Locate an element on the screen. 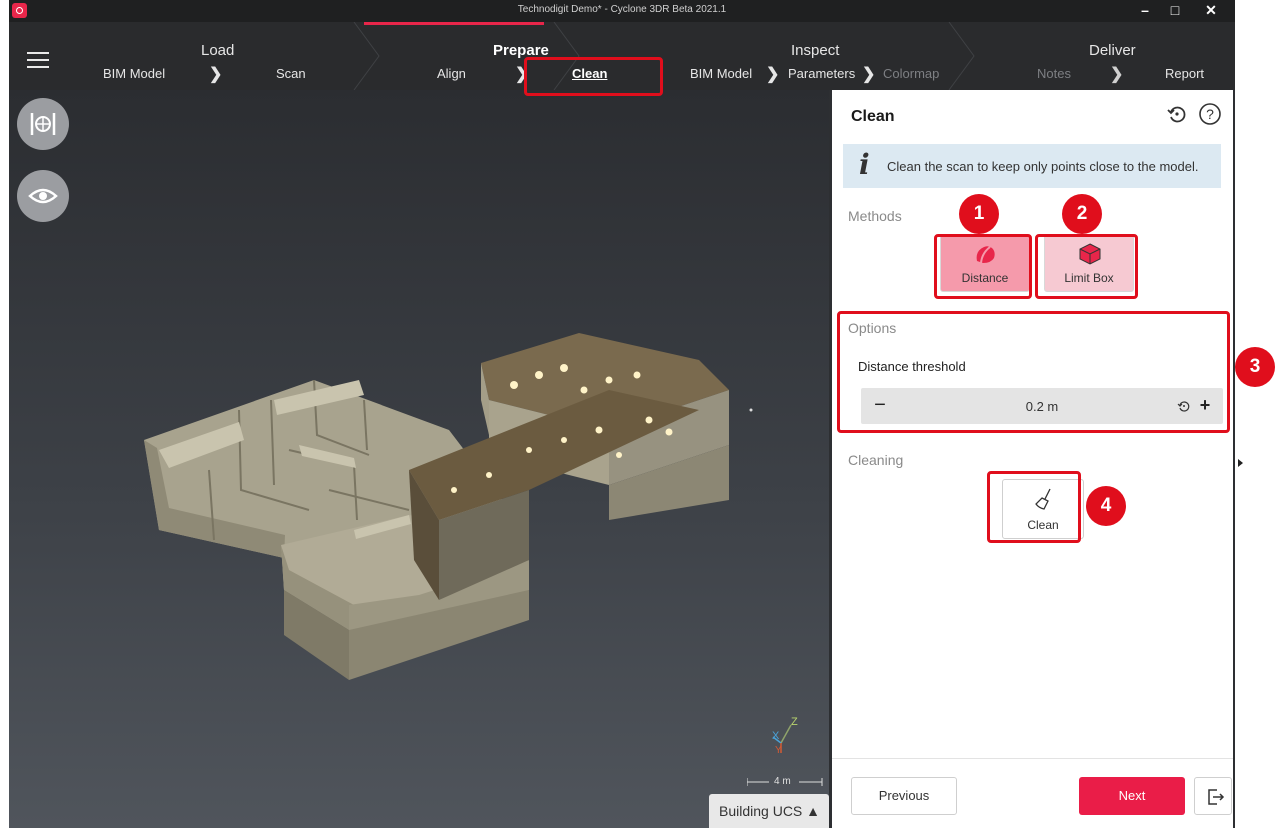  previous-button: Previous is located at coordinates (904, 796).